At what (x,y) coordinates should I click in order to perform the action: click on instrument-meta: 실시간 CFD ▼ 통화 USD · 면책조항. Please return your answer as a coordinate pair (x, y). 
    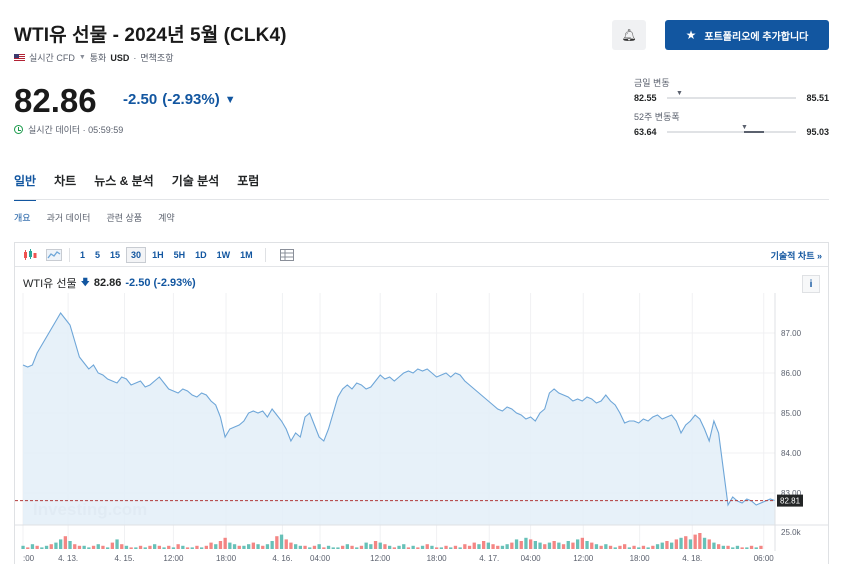
    Looking at the image, I should click on (93, 57).